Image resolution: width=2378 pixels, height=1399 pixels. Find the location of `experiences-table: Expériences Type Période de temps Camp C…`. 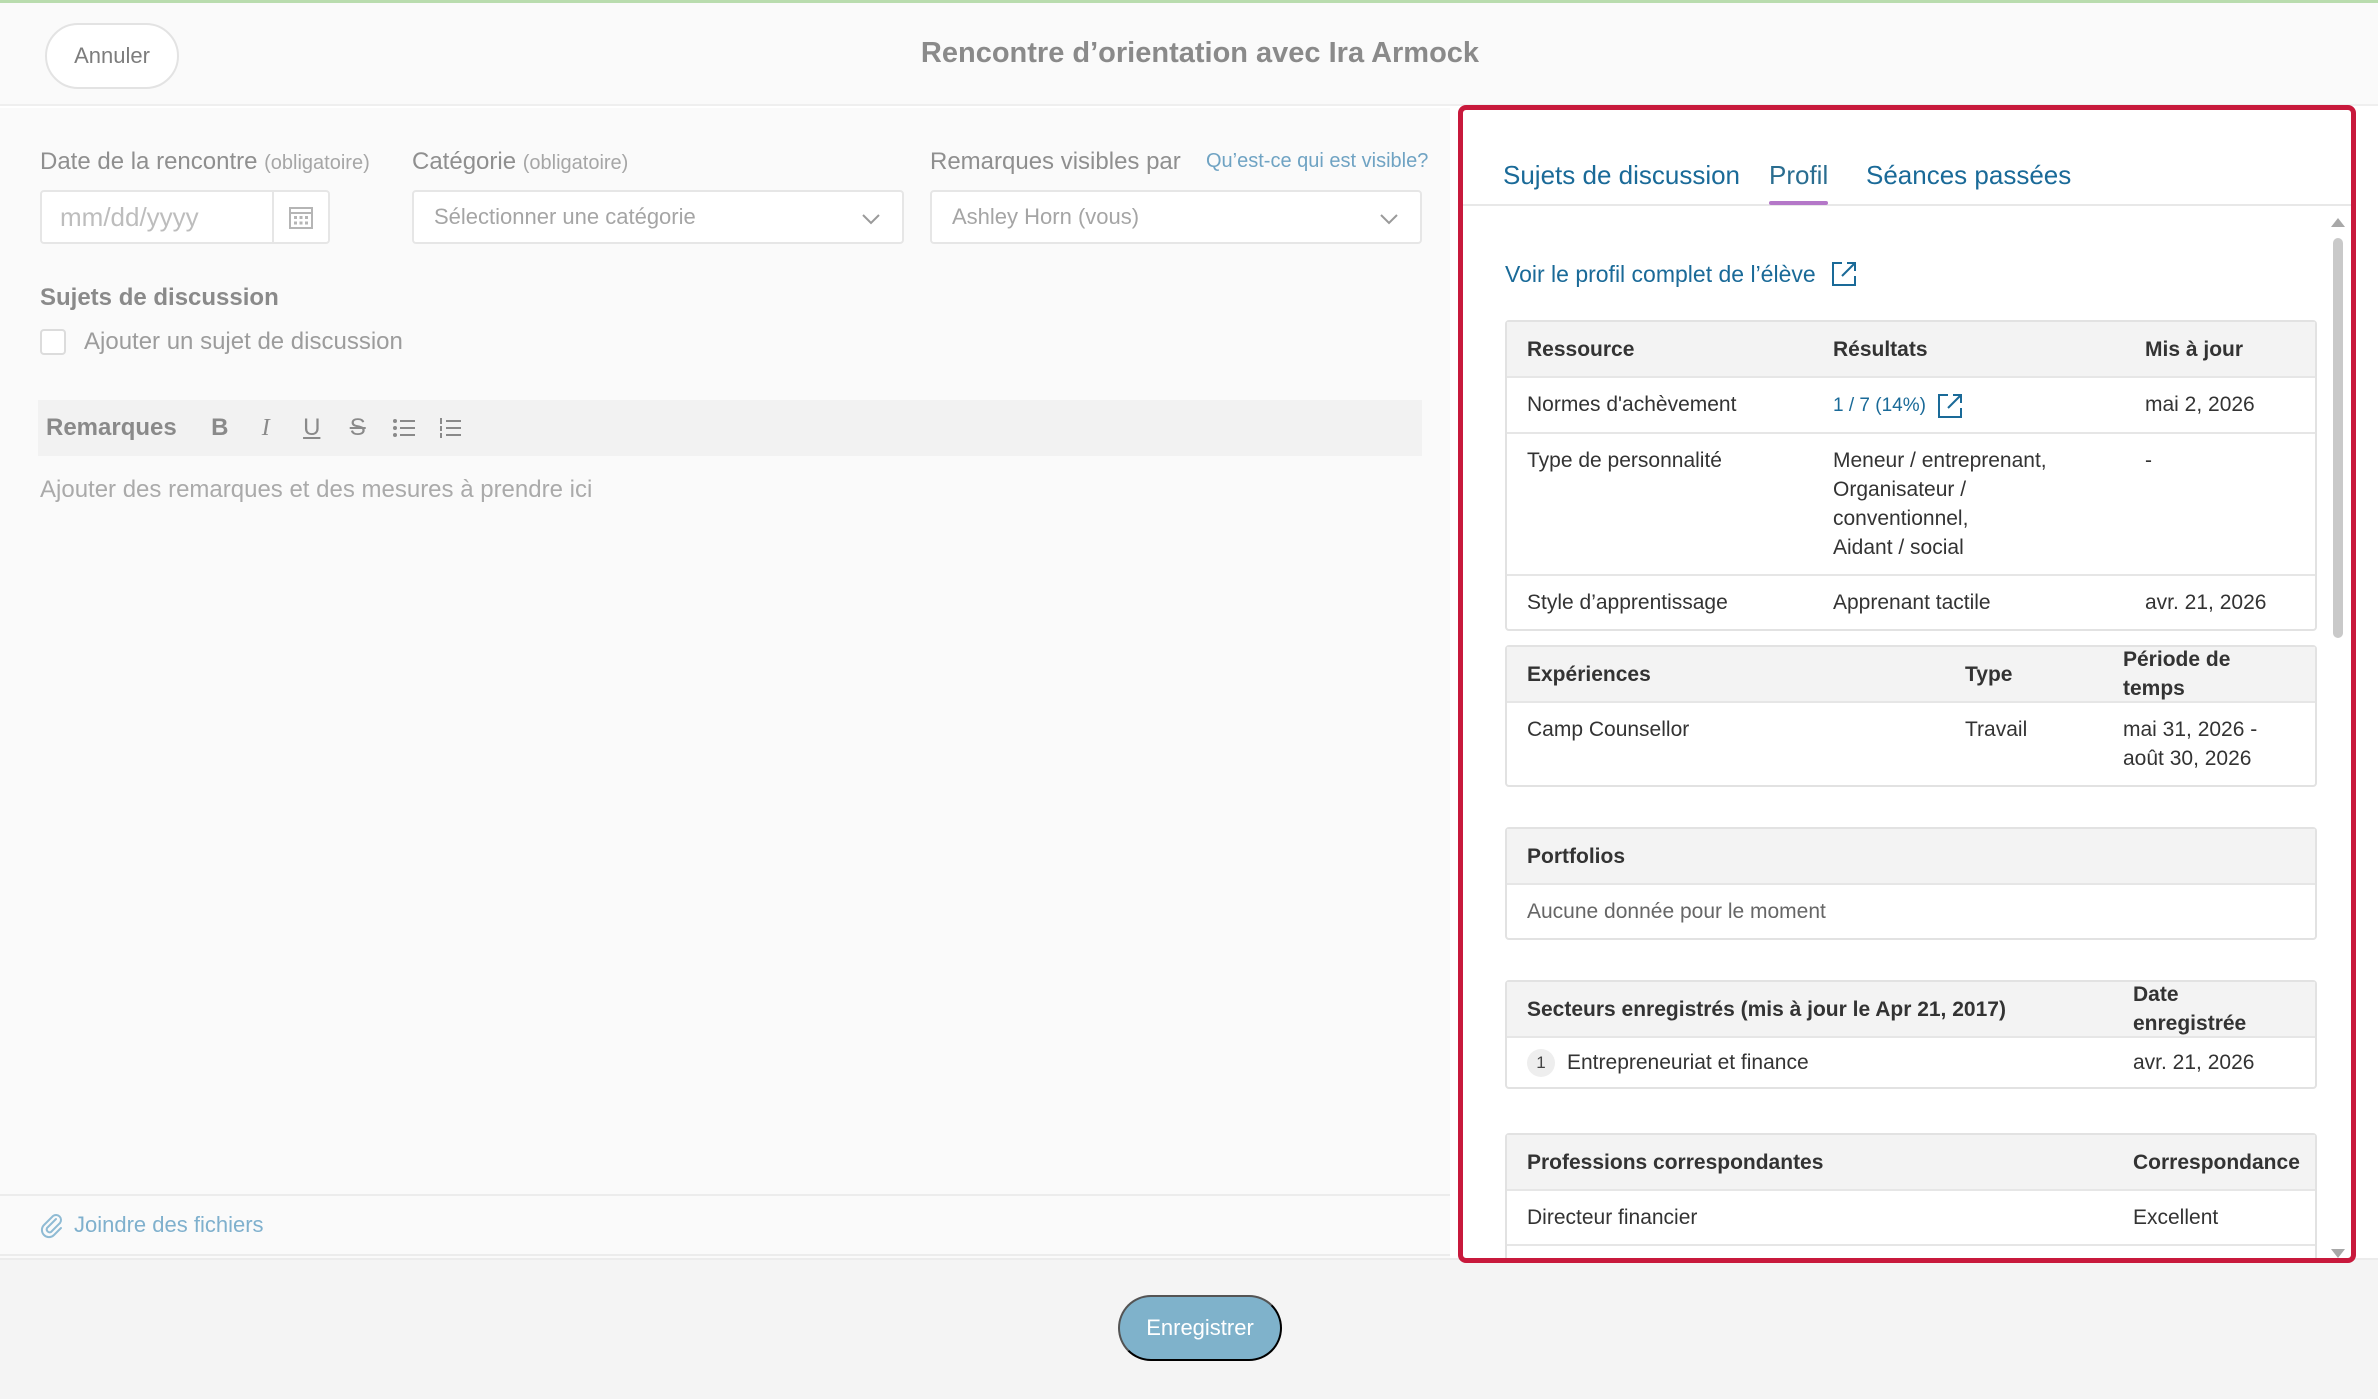

experiences-table: Expériences Type Période de temps Camp C… is located at coordinates (1911, 716).